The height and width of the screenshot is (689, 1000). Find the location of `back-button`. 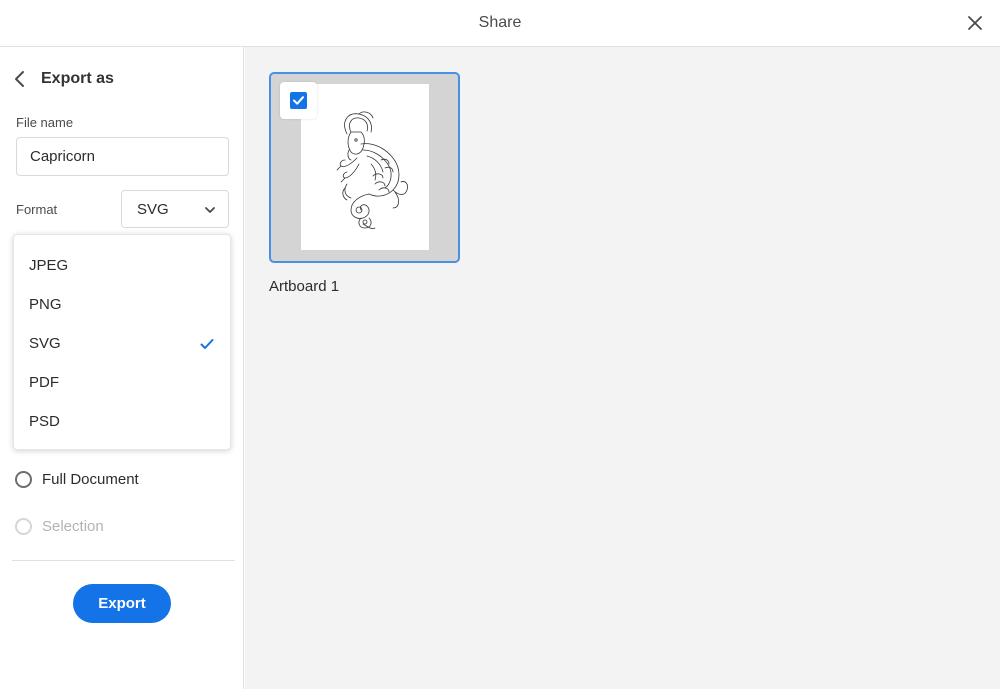

back-button is located at coordinates (20, 79).